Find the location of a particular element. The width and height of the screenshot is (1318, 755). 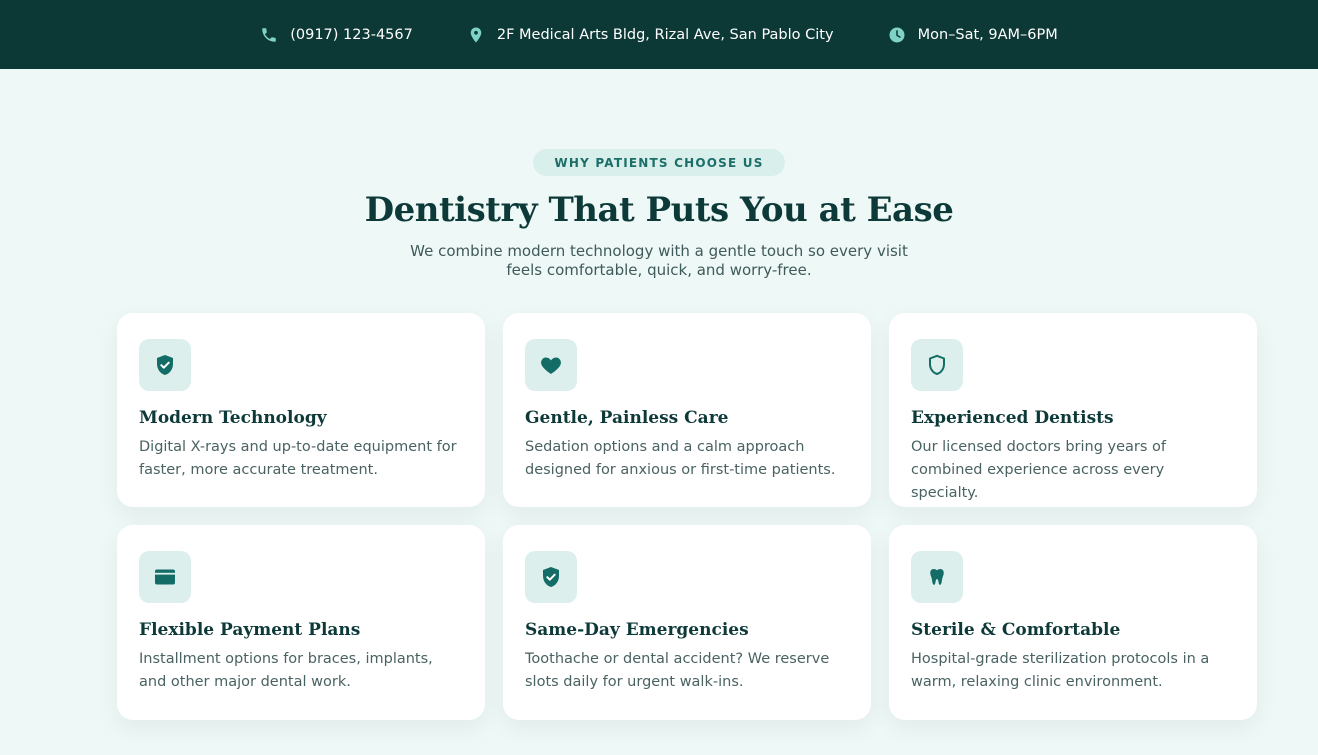

eyebrow-wrapper: WHY PATIENTS CHOOSE US is located at coordinates (659, 122).